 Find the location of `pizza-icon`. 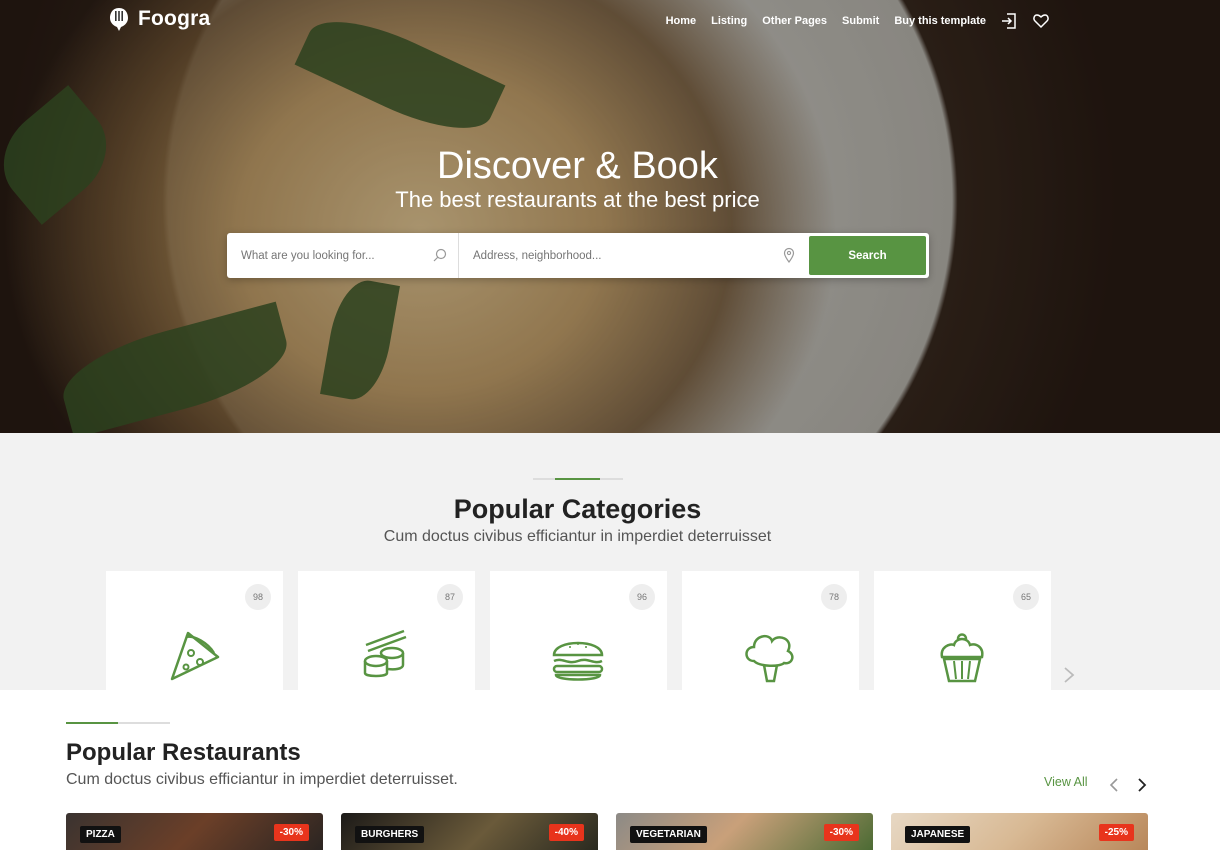

pizza-icon is located at coordinates (195, 656).